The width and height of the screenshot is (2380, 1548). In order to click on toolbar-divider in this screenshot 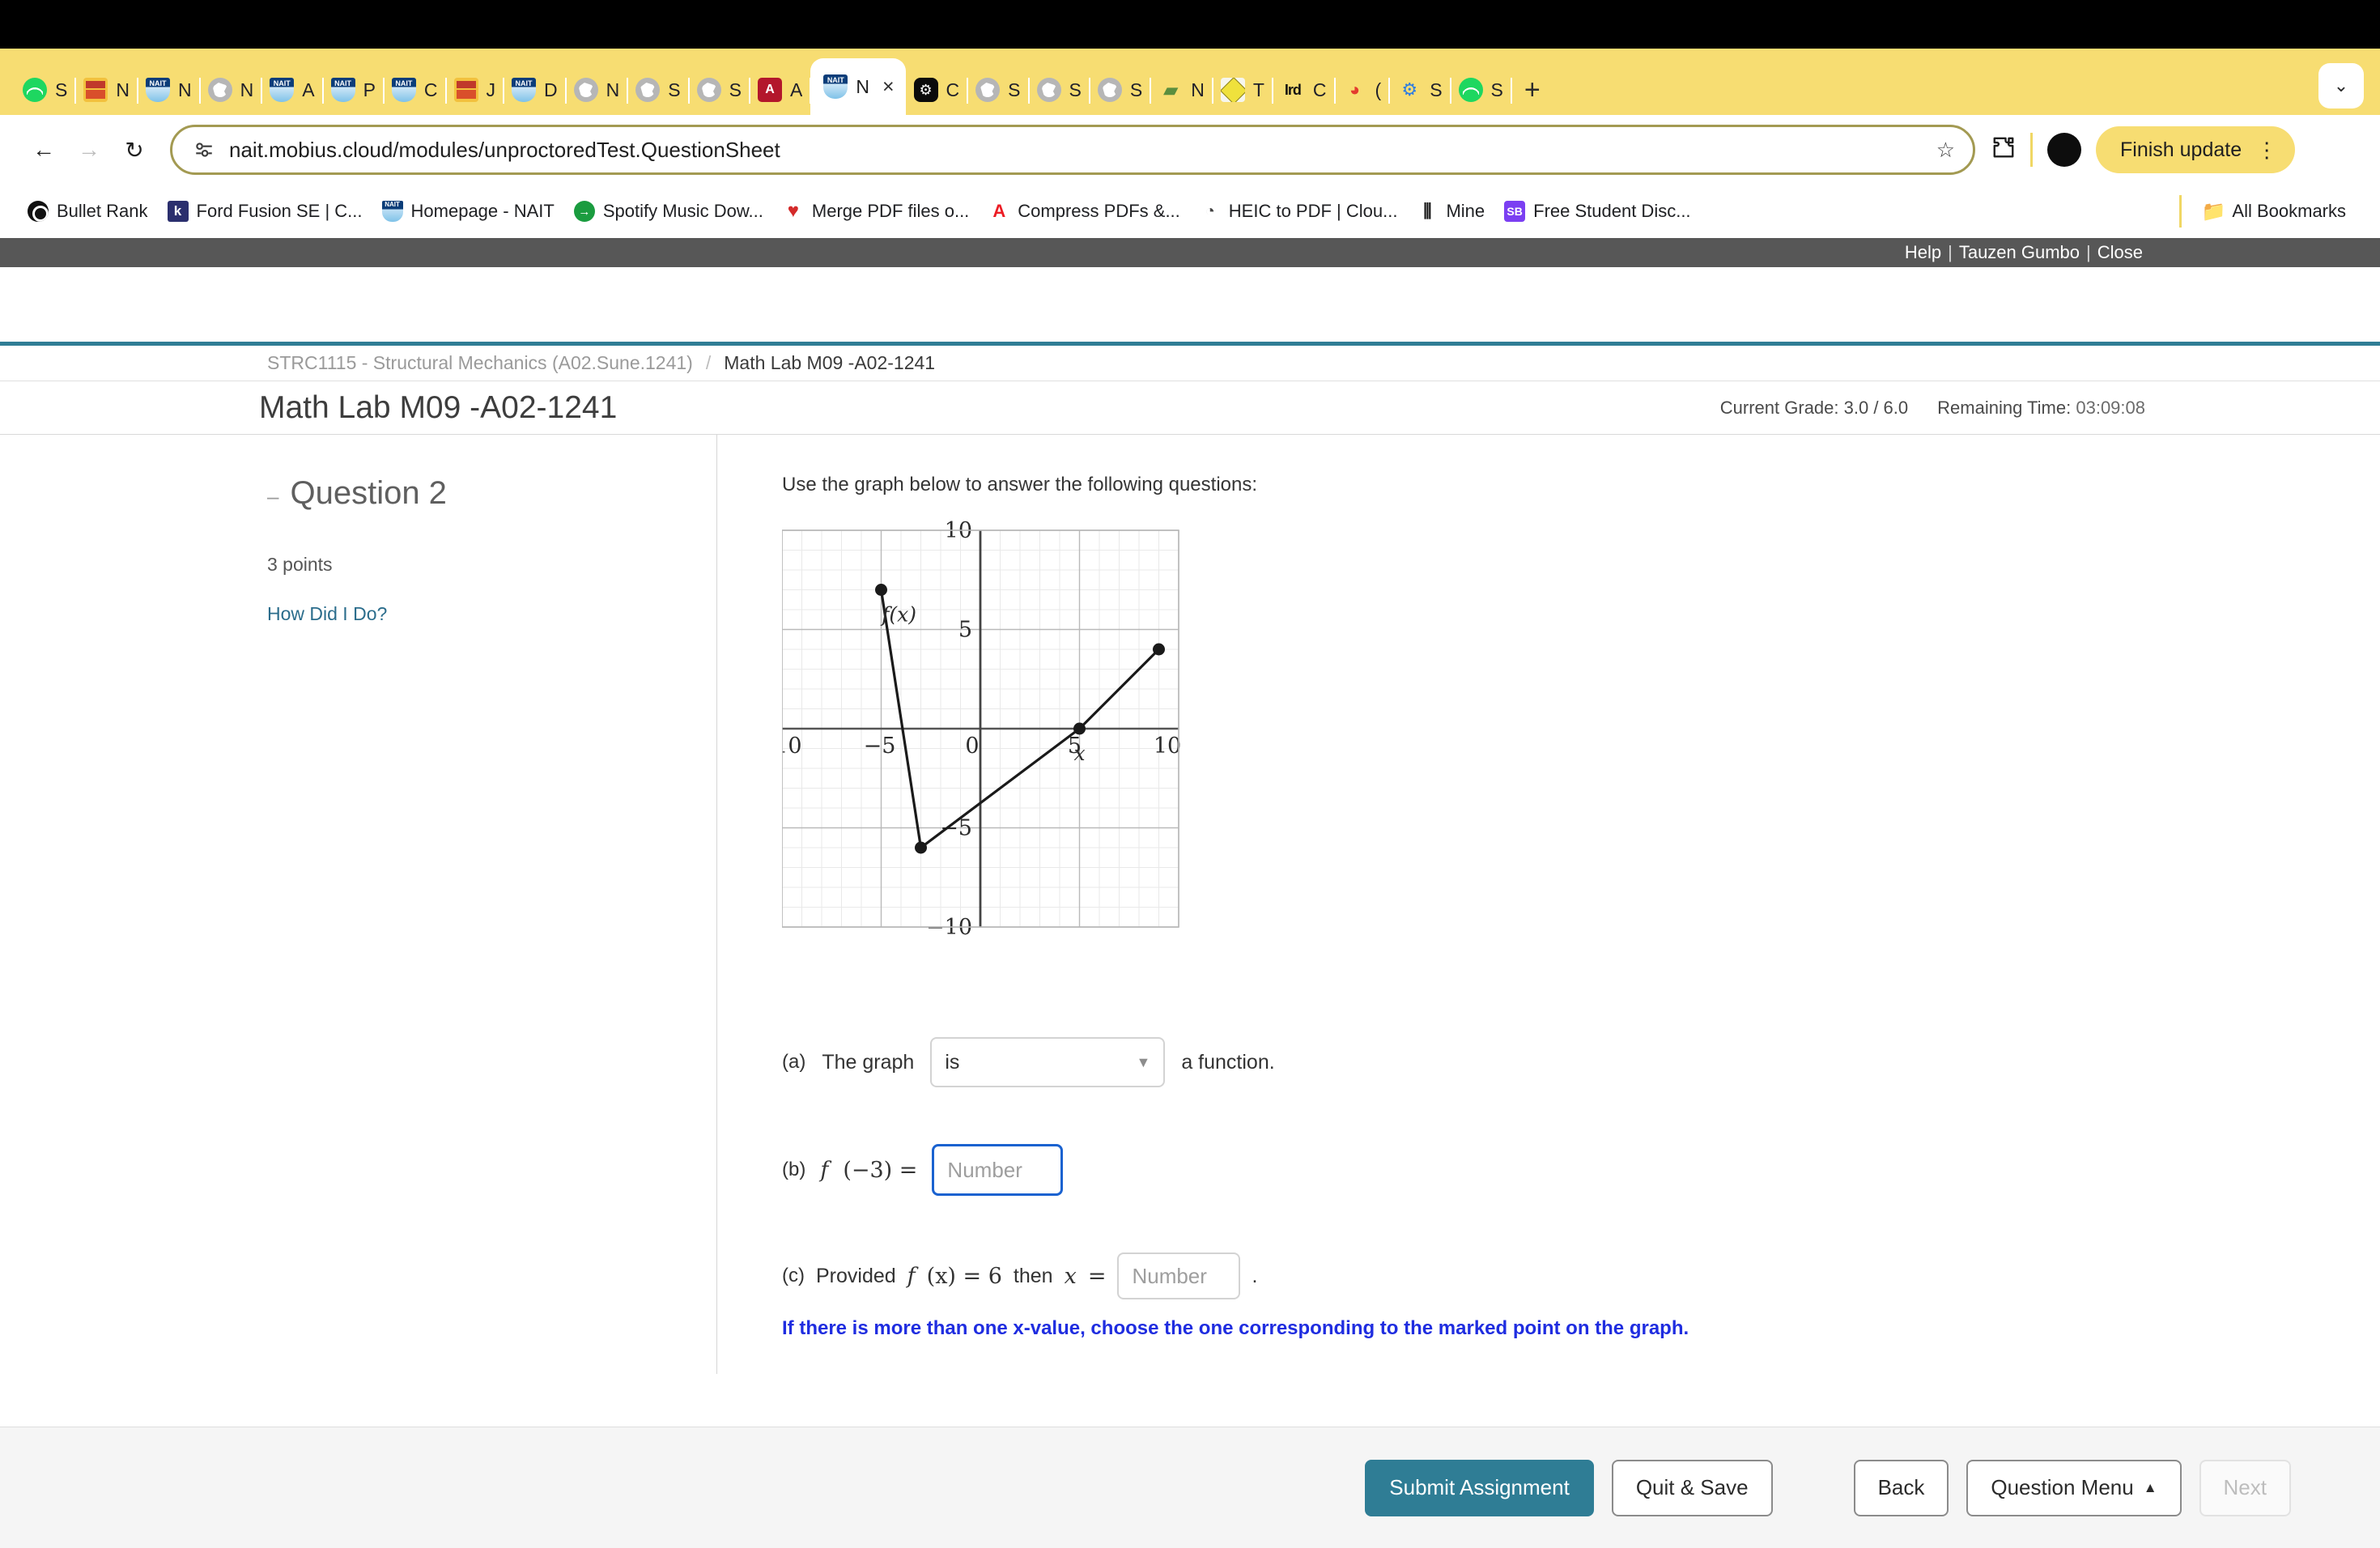, I will do `click(2031, 150)`.